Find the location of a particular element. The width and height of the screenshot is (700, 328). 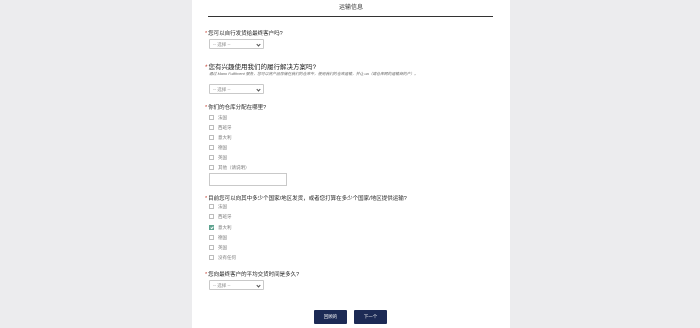

question-fulfilment: *您有兴趣使用我们的履行解决方案吗? is located at coordinates (260, 66).